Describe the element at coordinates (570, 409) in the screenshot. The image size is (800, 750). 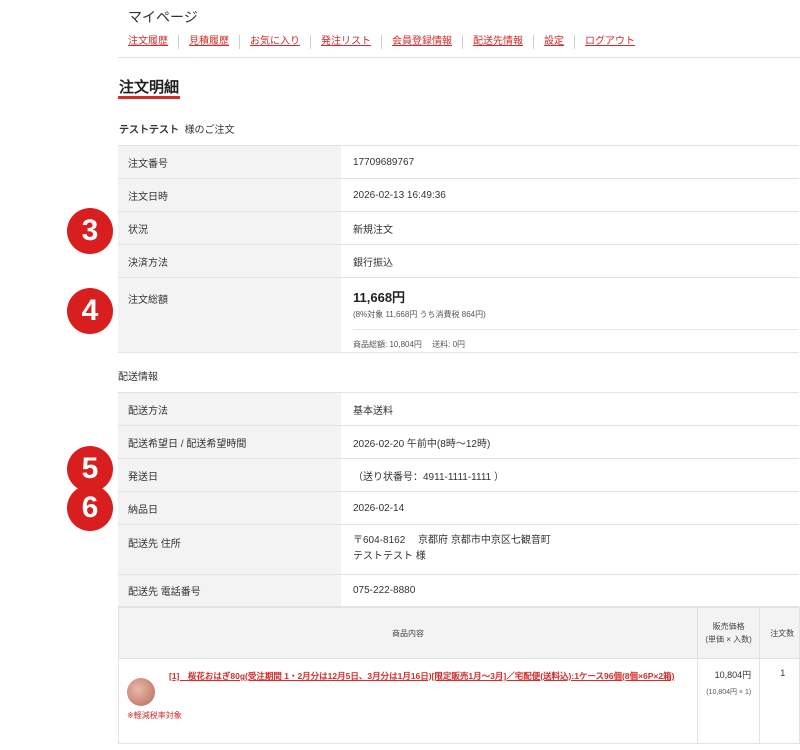
I see `delivery-method-value: 基本送料` at that location.